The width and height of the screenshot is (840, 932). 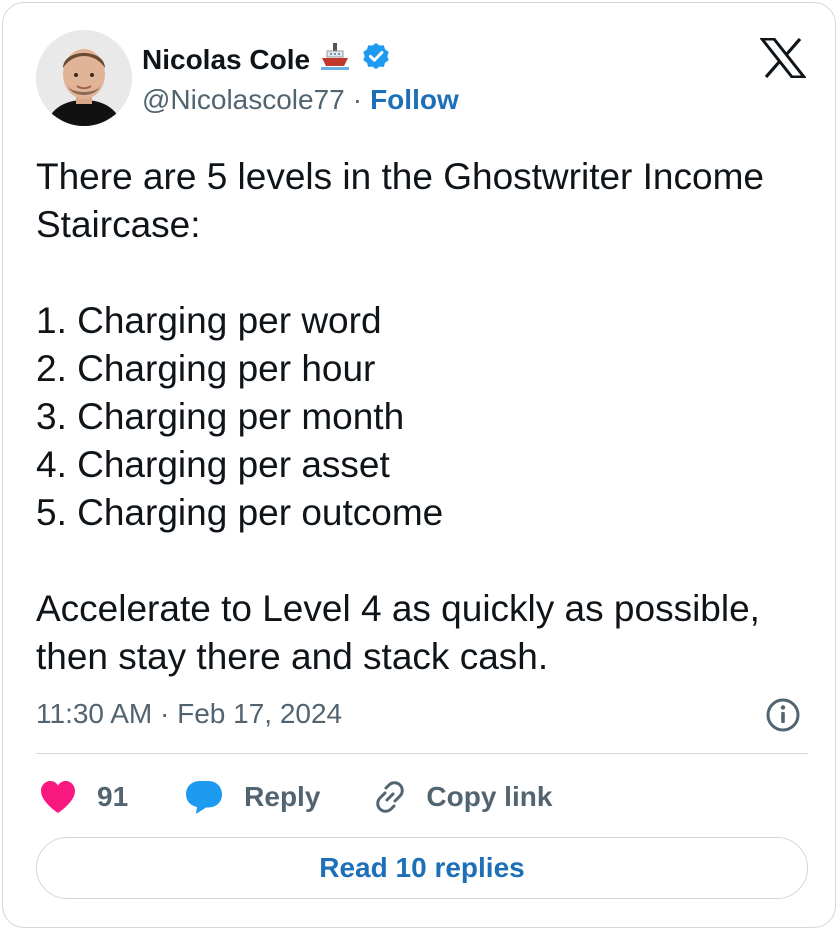 I want to click on ship-emoji-icon, so click(x=335, y=59).